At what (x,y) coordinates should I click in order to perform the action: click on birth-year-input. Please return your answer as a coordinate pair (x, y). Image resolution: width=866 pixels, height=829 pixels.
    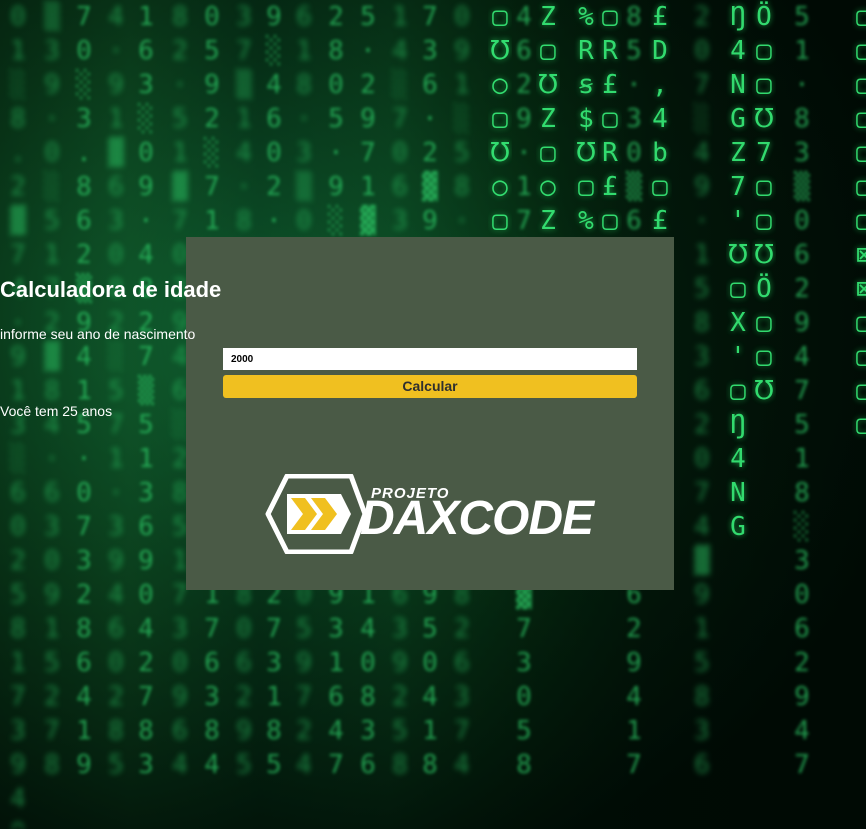
    Looking at the image, I should click on (430, 359).